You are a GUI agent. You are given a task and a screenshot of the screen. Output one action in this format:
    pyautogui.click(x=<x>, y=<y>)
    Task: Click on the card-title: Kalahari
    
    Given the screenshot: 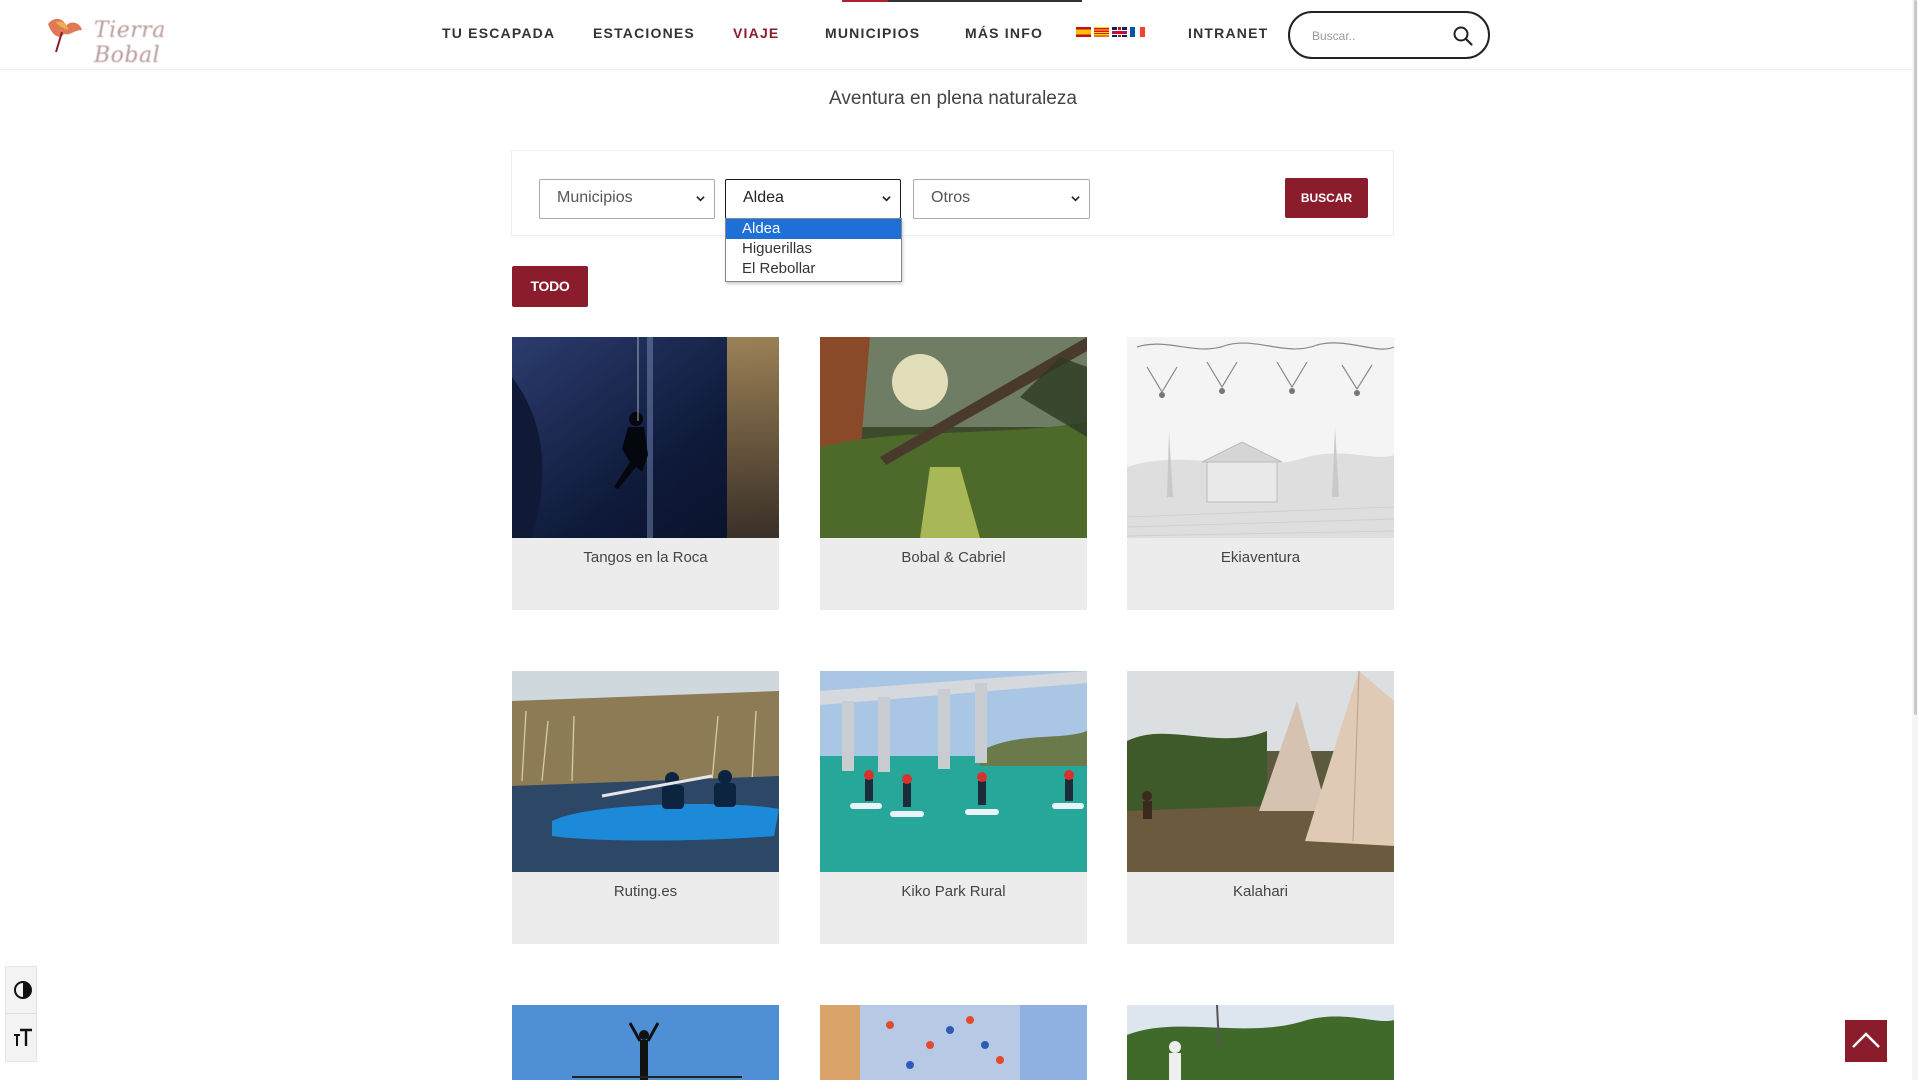 What is the action you would take?
    pyautogui.click(x=1260, y=891)
    